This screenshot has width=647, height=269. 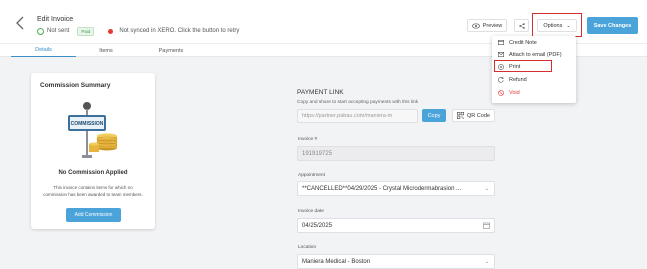 I want to click on payment-link-title: PAYMENT LINK, so click(x=320, y=92).